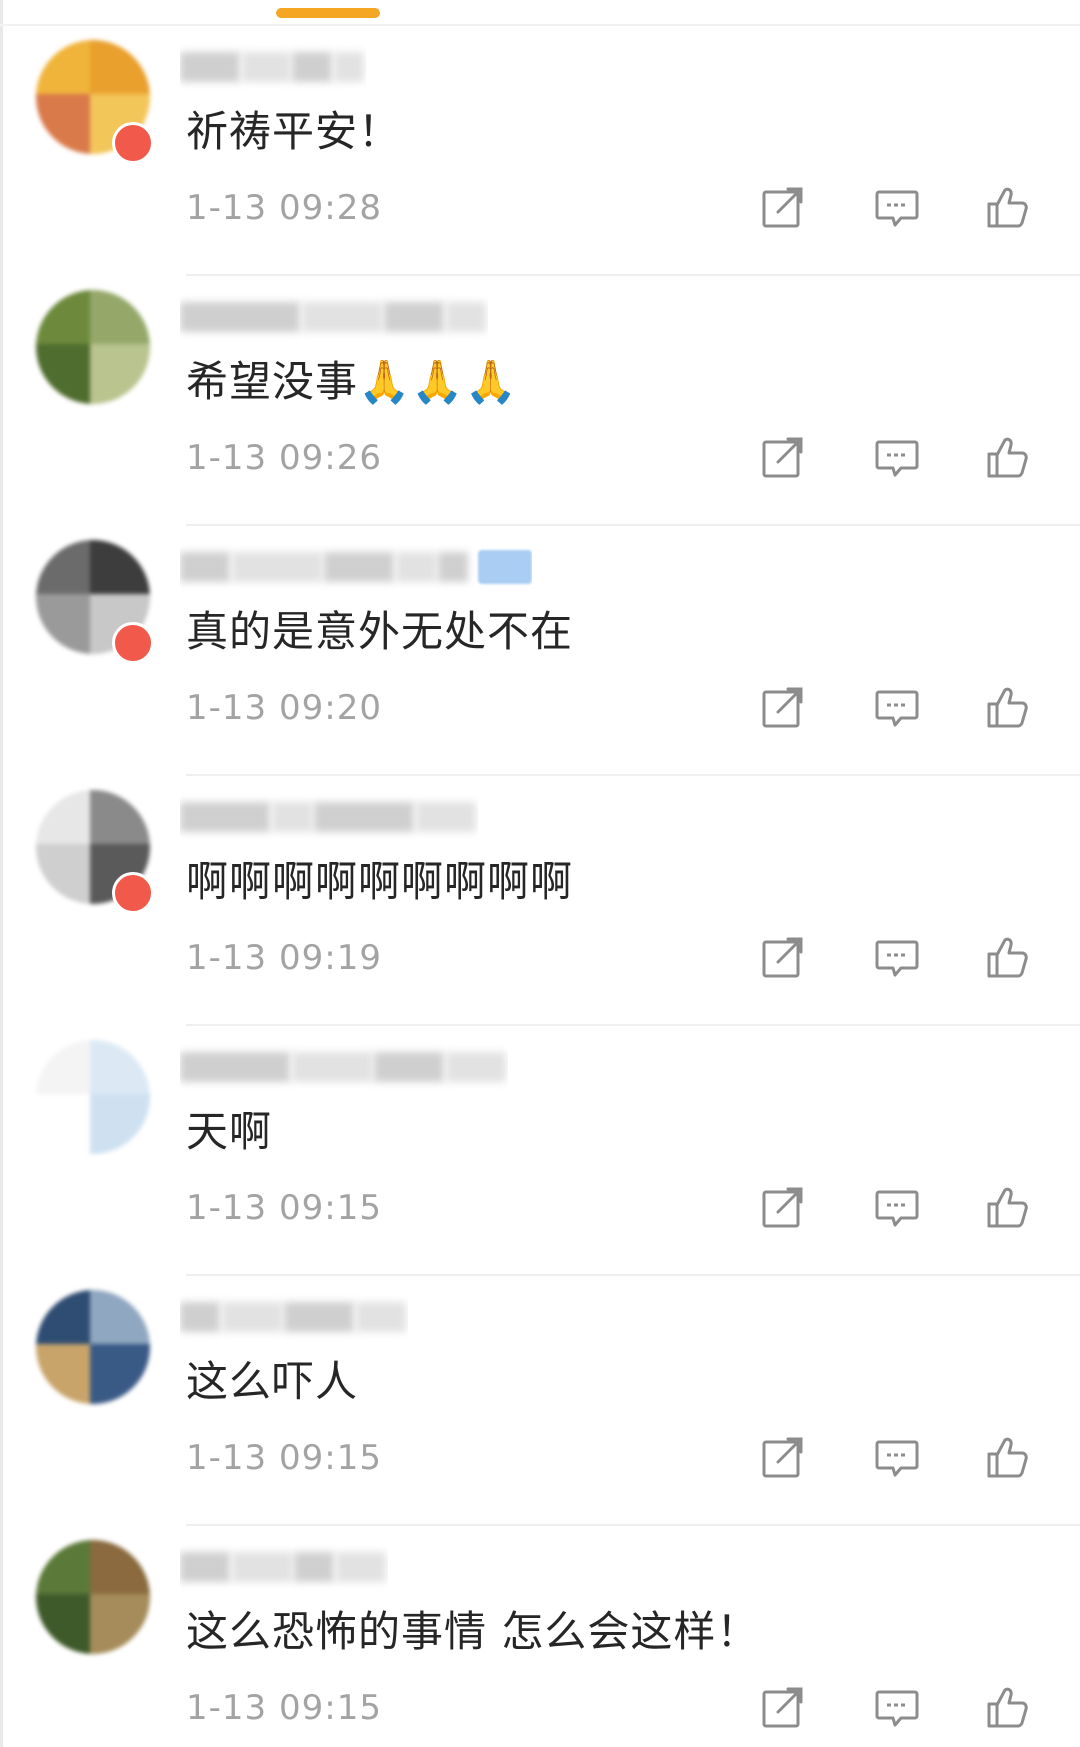 The width and height of the screenshot is (1080, 1747). Describe the element at coordinates (229, 1131) in the screenshot. I see `comment-text: 天啊` at that location.